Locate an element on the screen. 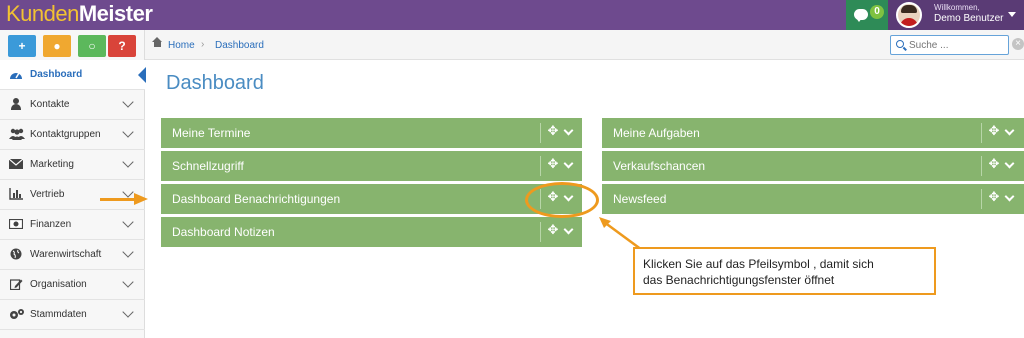 Image resolution: width=1024 pixels, height=338 pixels. widget-verkaufschancen: Verkaufschancen ✥ is located at coordinates (813, 166).